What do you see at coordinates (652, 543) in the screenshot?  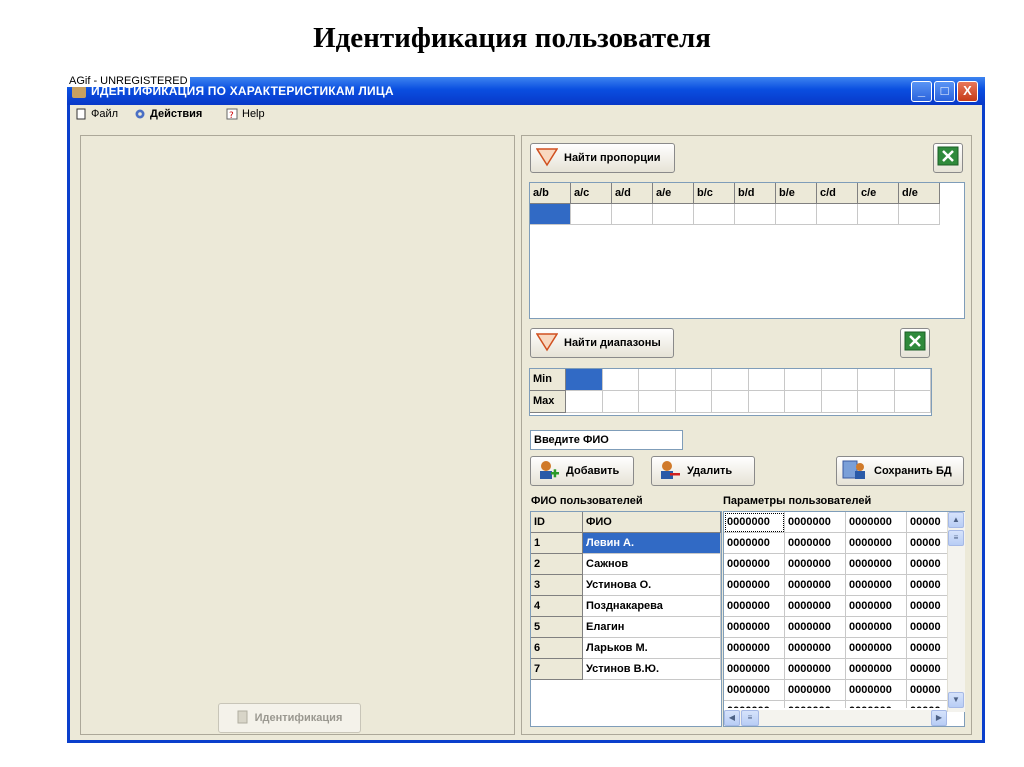 I see `users-row-fio: Левин А.` at bounding box center [652, 543].